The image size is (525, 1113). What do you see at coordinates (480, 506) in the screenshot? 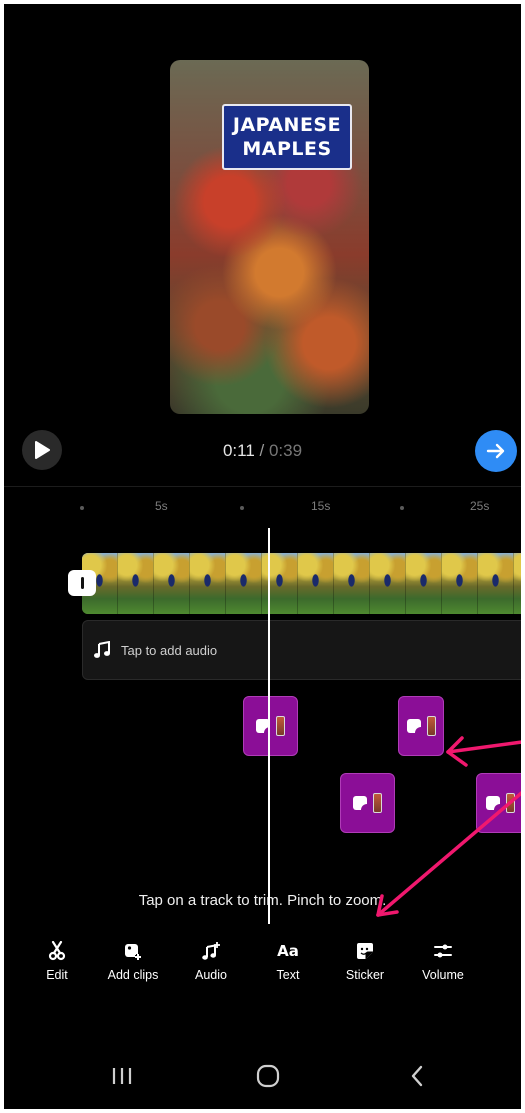
I see `ruler-label: 25s` at bounding box center [480, 506].